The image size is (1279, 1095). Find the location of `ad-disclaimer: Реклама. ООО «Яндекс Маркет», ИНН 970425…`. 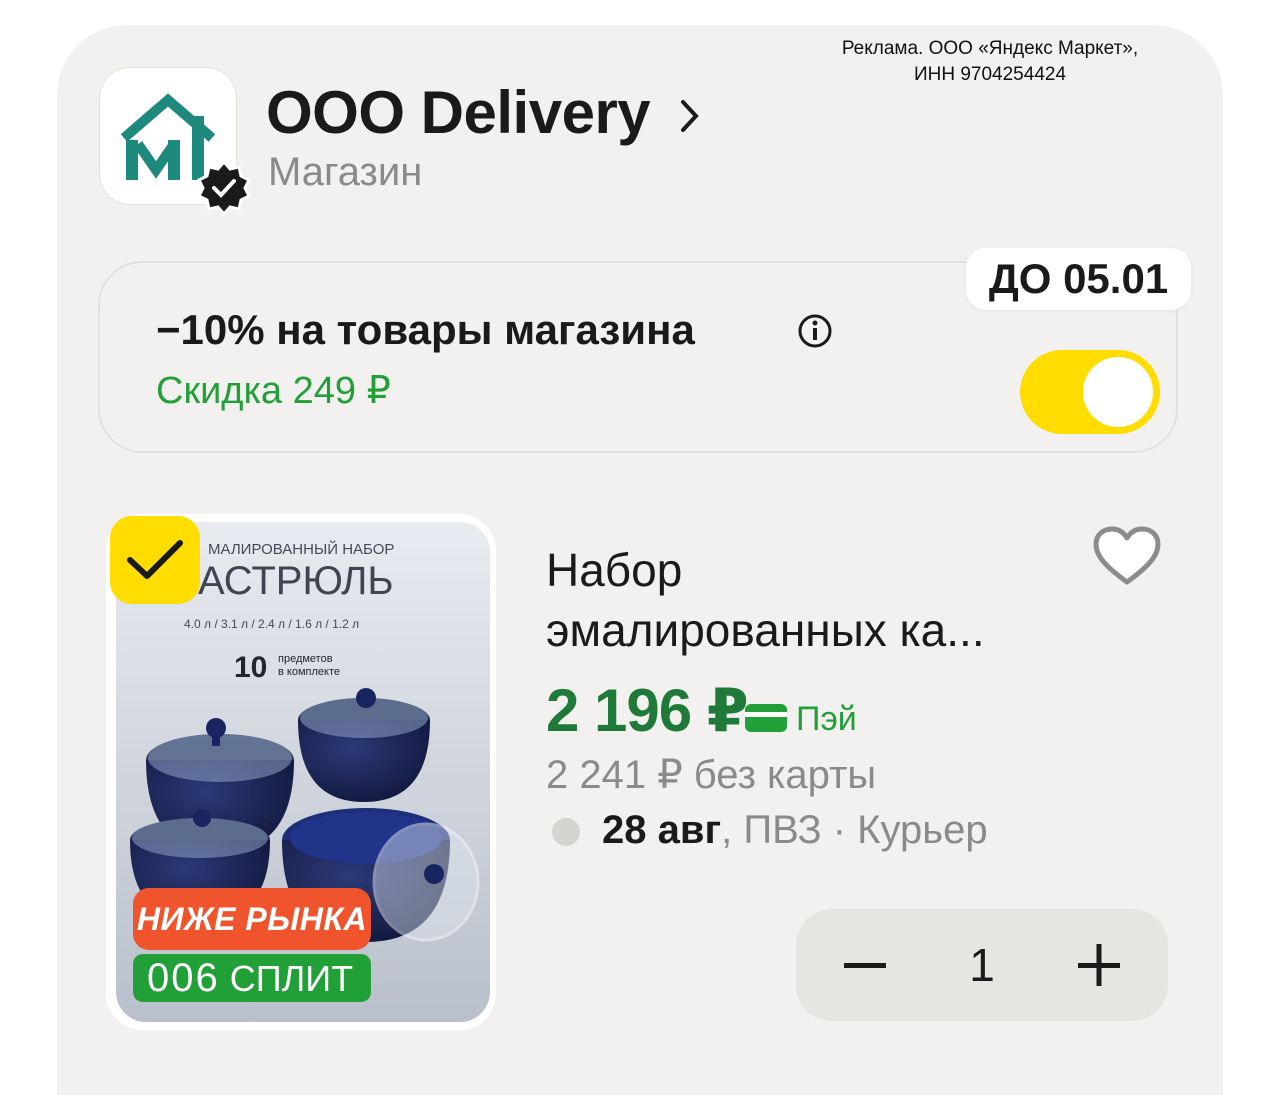

ad-disclaimer: Реклама. ООО «Яндекс Маркет», ИНН 970425… is located at coordinates (990, 62).